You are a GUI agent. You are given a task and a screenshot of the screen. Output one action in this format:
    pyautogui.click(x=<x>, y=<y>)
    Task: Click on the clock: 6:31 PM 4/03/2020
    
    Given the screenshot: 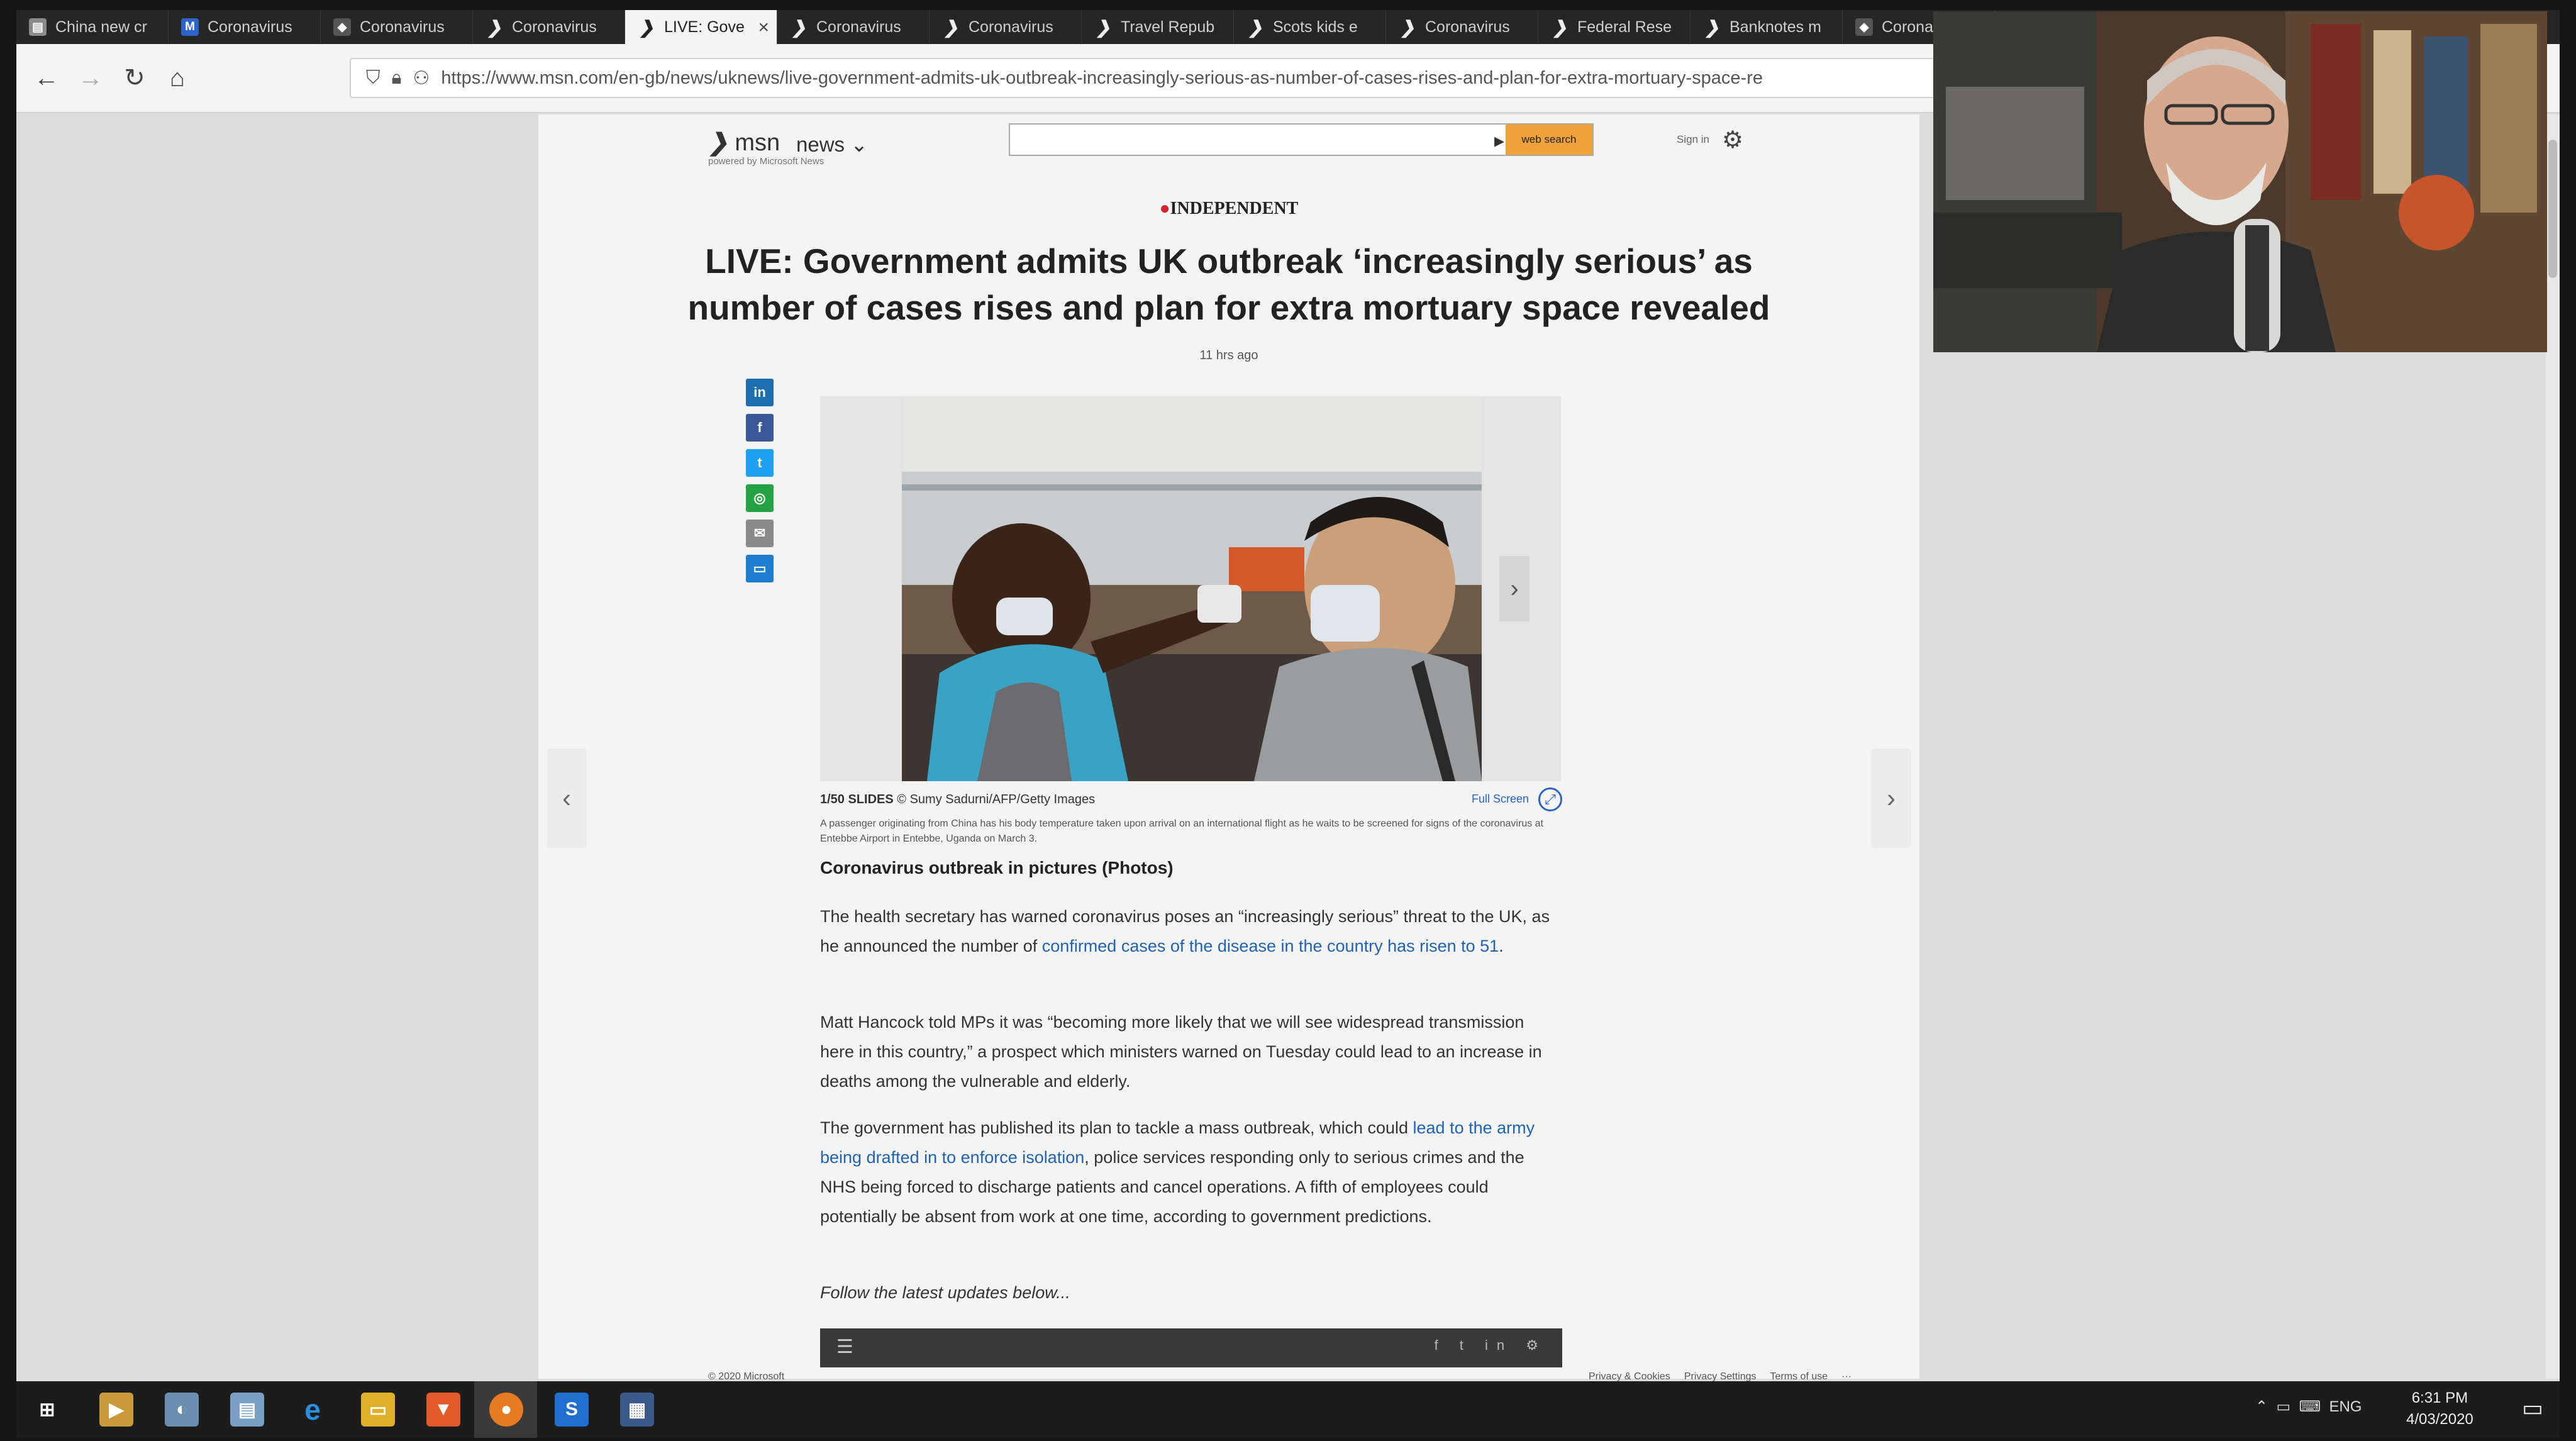 What is the action you would take?
    pyautogui.click(x=2439, y=1409)
    